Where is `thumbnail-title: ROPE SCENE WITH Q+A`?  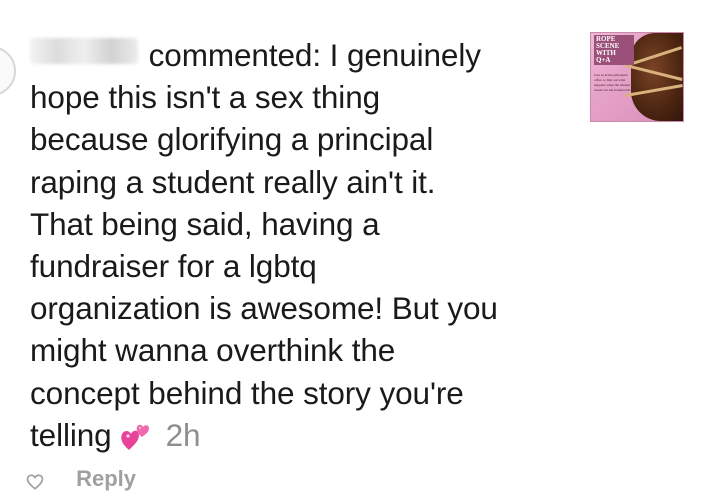 thumbnail-title: ROPE SCENE WITH Q+A is located at coordinates (614, 50).